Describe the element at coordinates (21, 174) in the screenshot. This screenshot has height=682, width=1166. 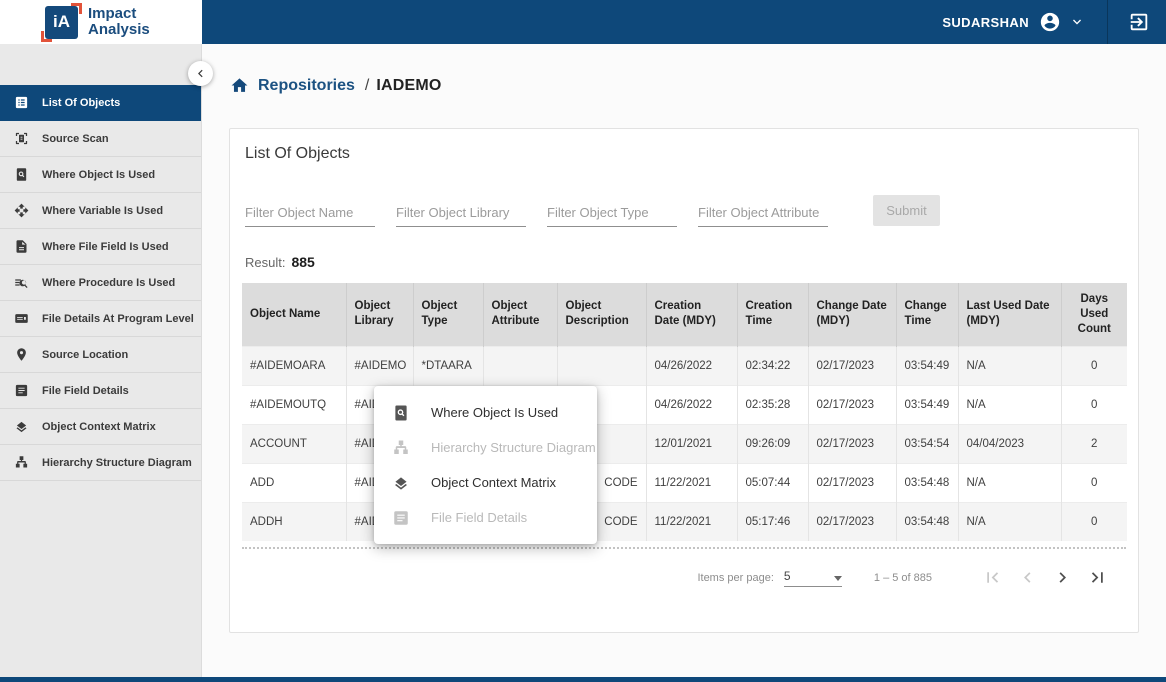
I see `doc-search-icon` at that location.